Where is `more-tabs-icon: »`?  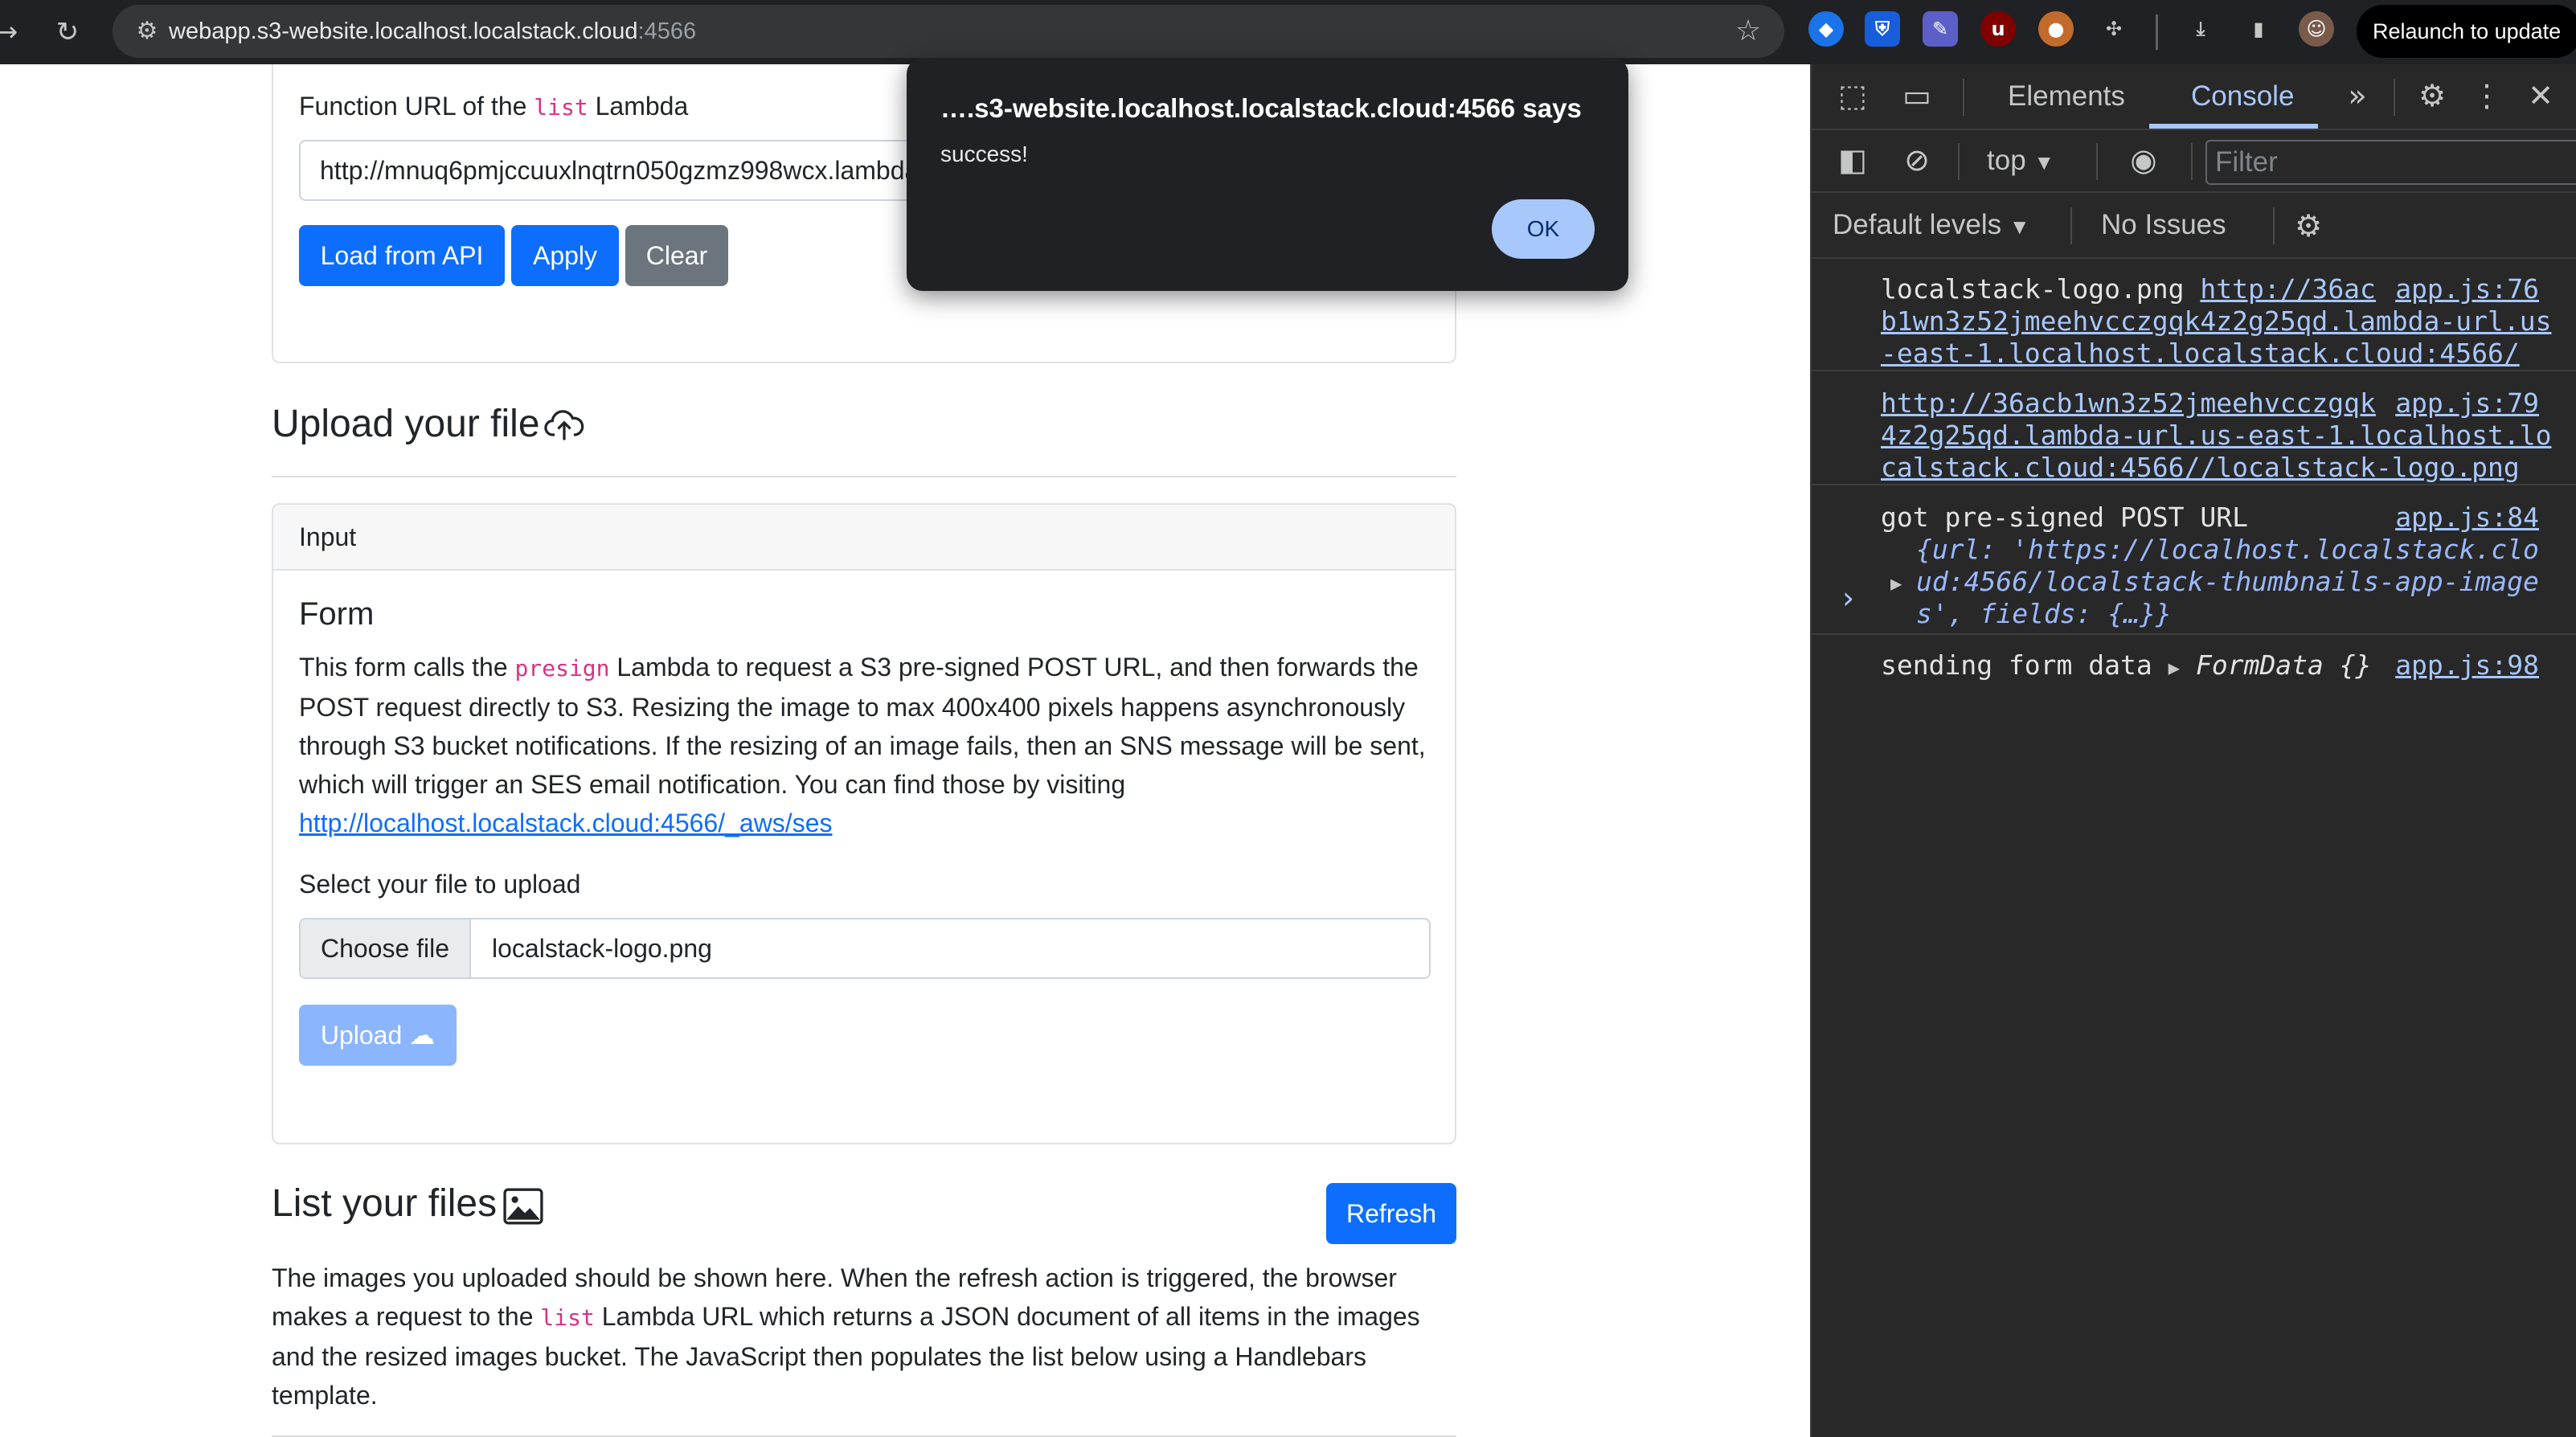 more-tabs-icon: » is located at coordinates (2357, 96).